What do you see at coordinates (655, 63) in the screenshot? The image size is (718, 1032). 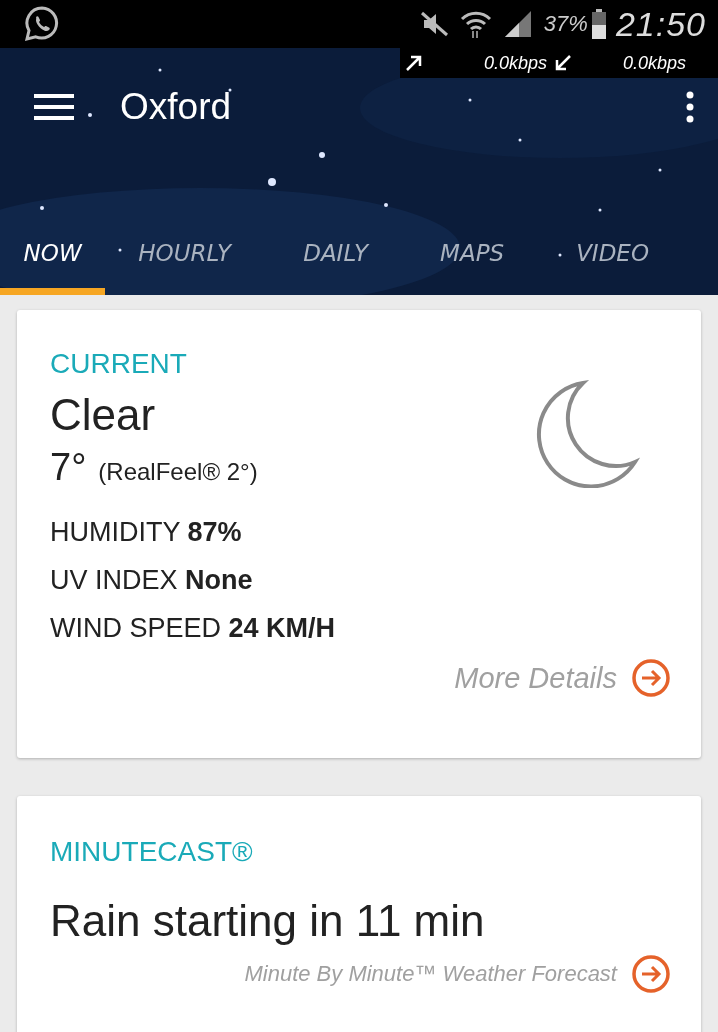 I see `download-speed: 0.0kbps` at bounding box center [655, 63].